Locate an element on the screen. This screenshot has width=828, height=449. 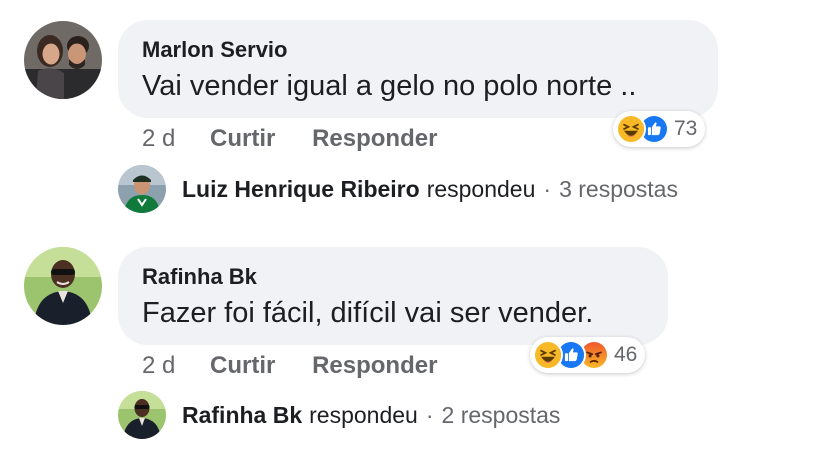
comment-author: Marlon Servio is located at coordinates (418, 50).